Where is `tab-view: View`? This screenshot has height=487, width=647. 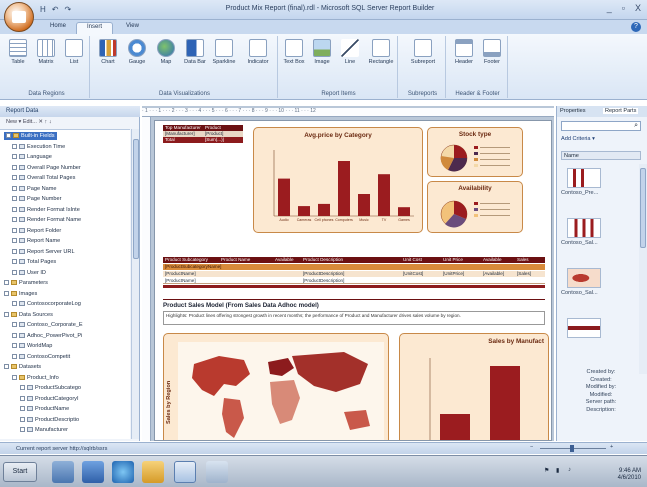
tab-view: View is located at coordinates (132, 28).